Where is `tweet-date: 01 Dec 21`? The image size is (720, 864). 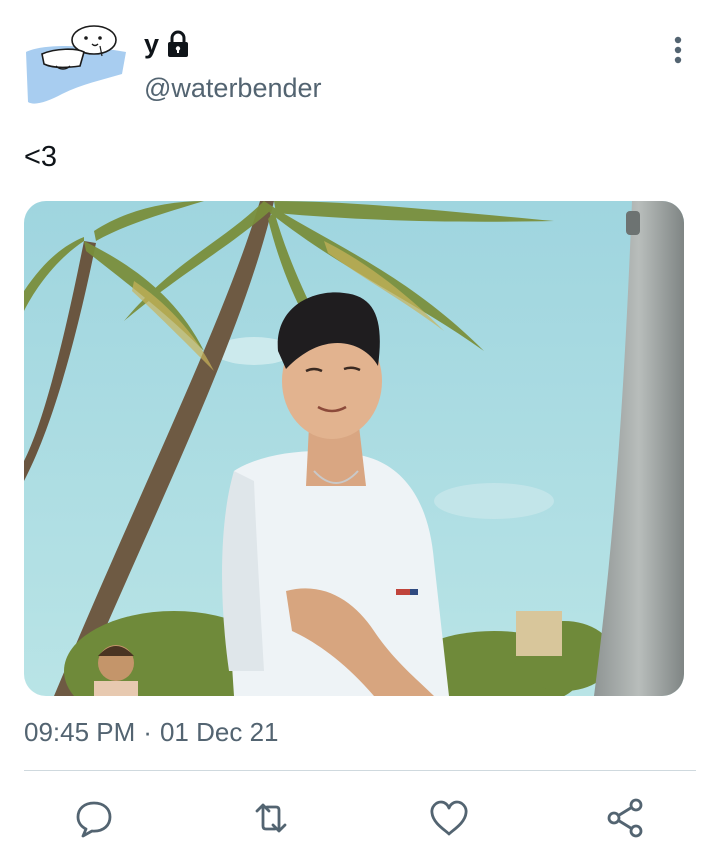
tweet-date: 01 Dec 21 is located at coordinates (219, 732).